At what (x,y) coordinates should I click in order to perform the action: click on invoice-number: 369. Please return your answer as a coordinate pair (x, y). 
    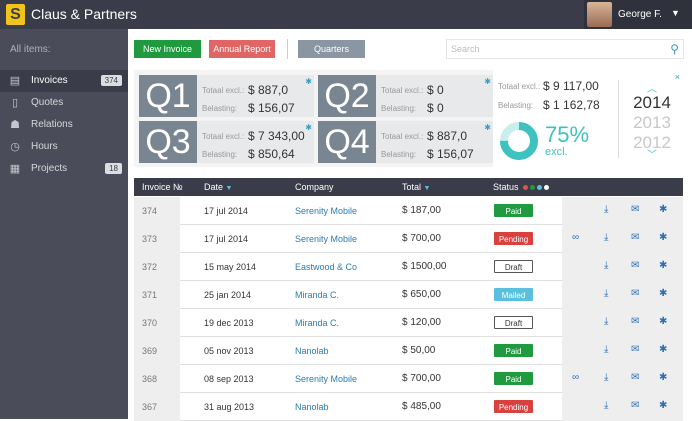
    Looking at the image, I should click on (149, 351).